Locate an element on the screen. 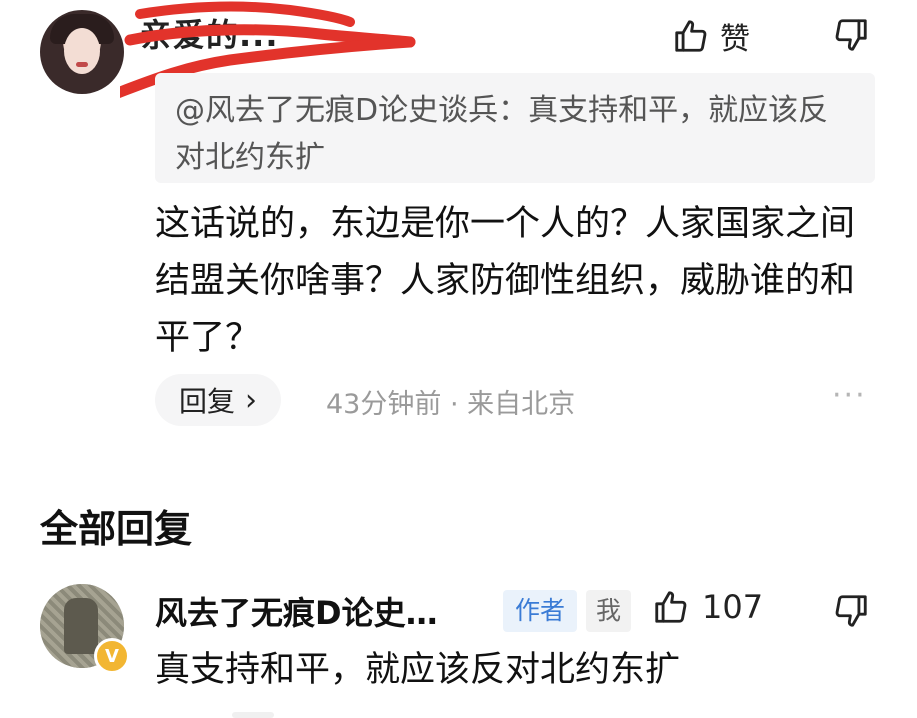 This screenshot has height=718, width=917. reply-avatar: V is located at coordinates (85, 629).